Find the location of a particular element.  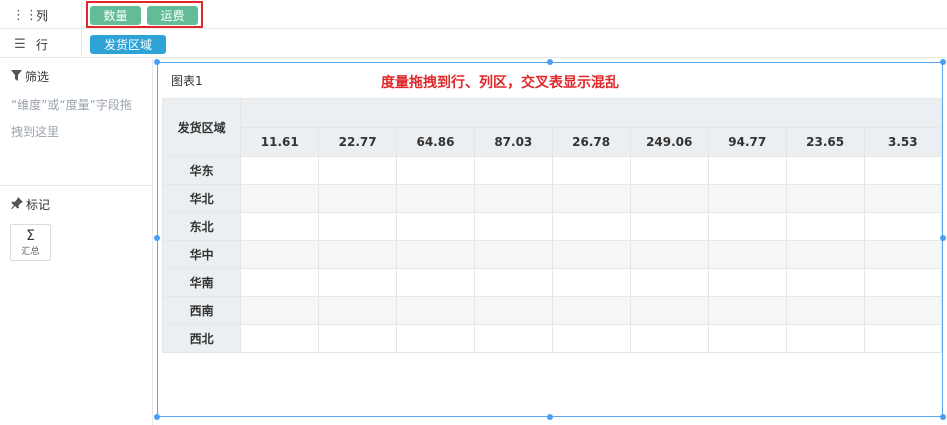

row-header-cell: 西南 is located at coordinates (201, 310).